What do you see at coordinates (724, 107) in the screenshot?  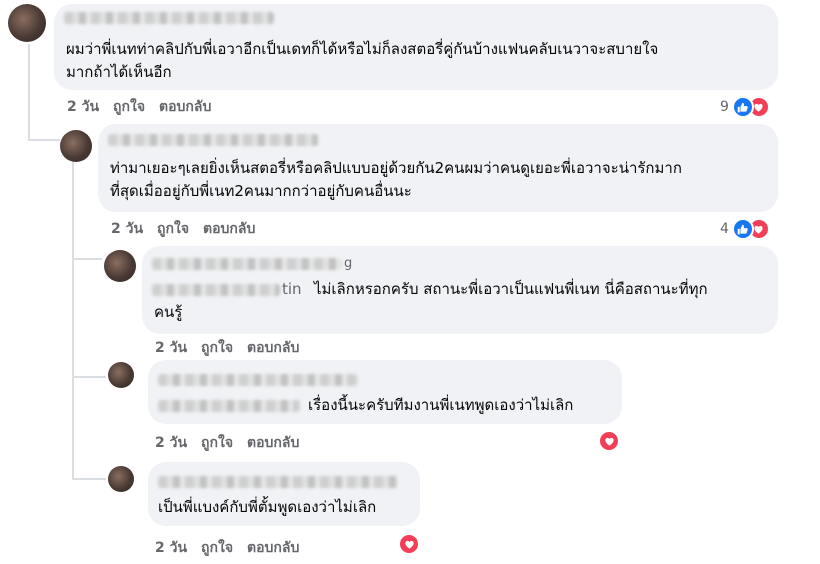 I see `reaction-count: 9` at bounding box center [724, 107].